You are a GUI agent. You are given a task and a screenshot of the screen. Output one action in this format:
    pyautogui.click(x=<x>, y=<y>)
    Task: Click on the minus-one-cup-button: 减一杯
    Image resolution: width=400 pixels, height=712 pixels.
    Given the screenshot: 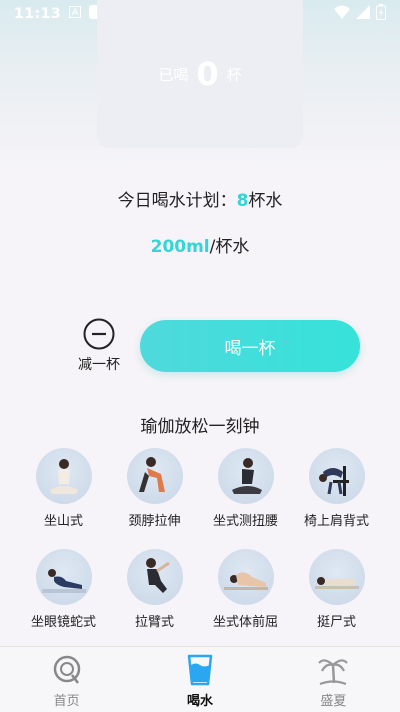 What is the action you would take?
    pyautogui.click(x=99, y=346)
    